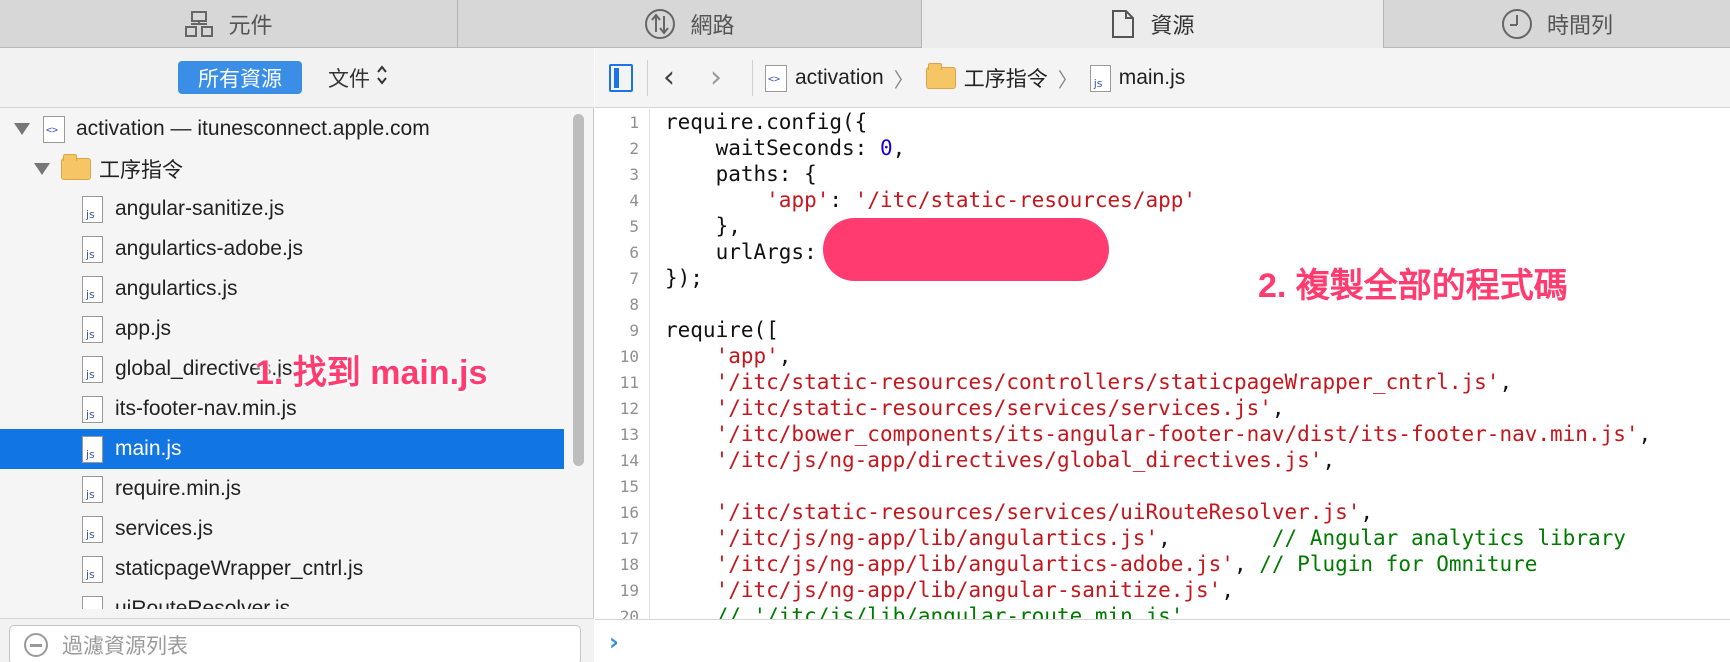 This screenshot has width=1730, height=662. Describe the element at coordinates (1123, 24) in the screenshot. I see `resources-icon` at that location.